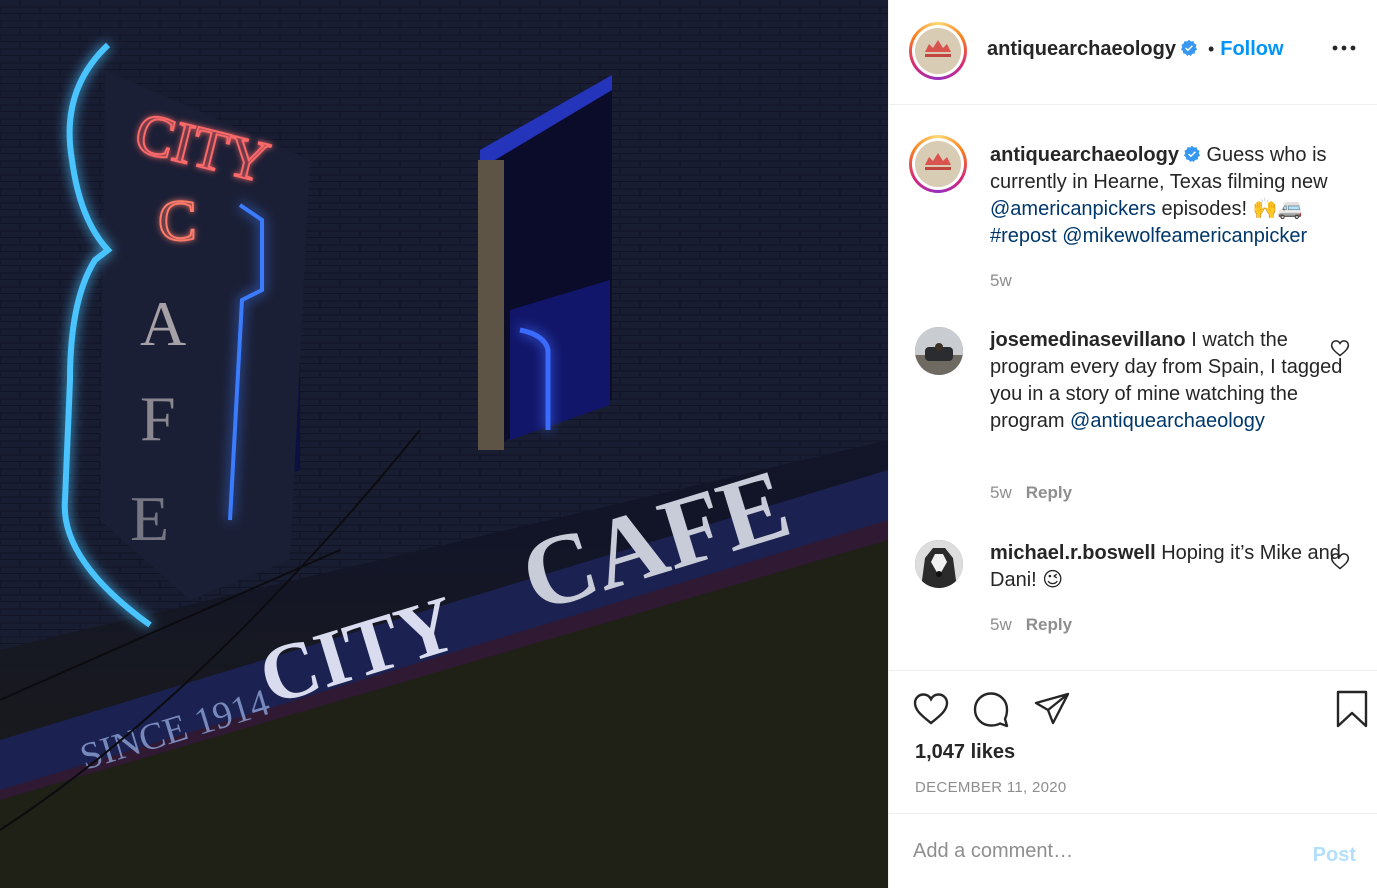  Describe the element at coordinates (1081, 49) in the screenshot. I see `author-username: antiquearchaeology` at that location.